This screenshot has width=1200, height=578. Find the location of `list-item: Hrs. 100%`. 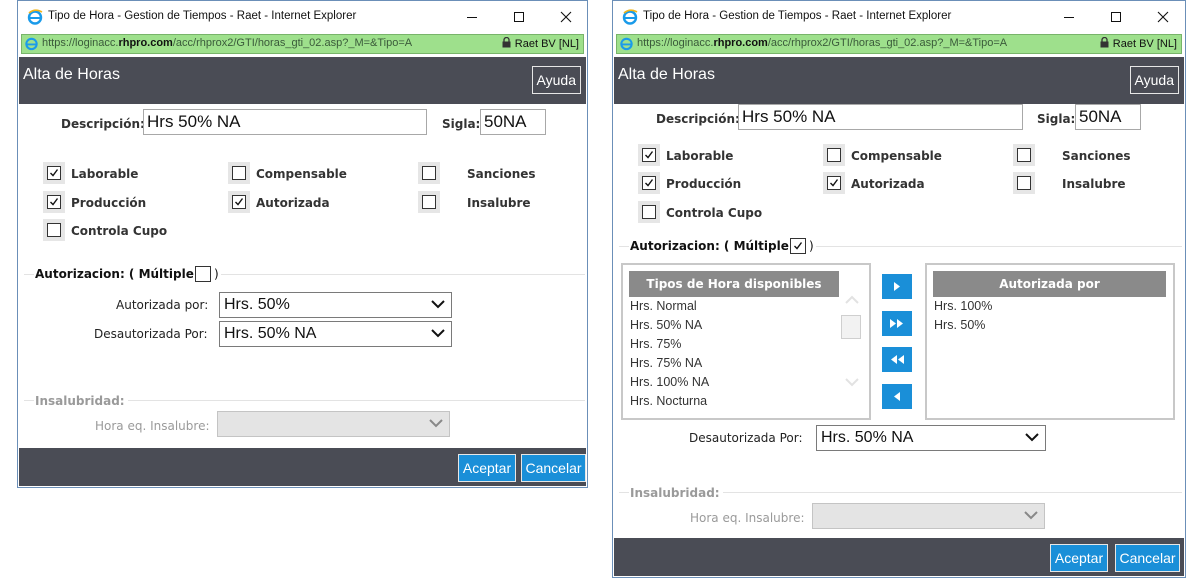

list-item: Hrs. 100% is located at coordinates (963, 306).